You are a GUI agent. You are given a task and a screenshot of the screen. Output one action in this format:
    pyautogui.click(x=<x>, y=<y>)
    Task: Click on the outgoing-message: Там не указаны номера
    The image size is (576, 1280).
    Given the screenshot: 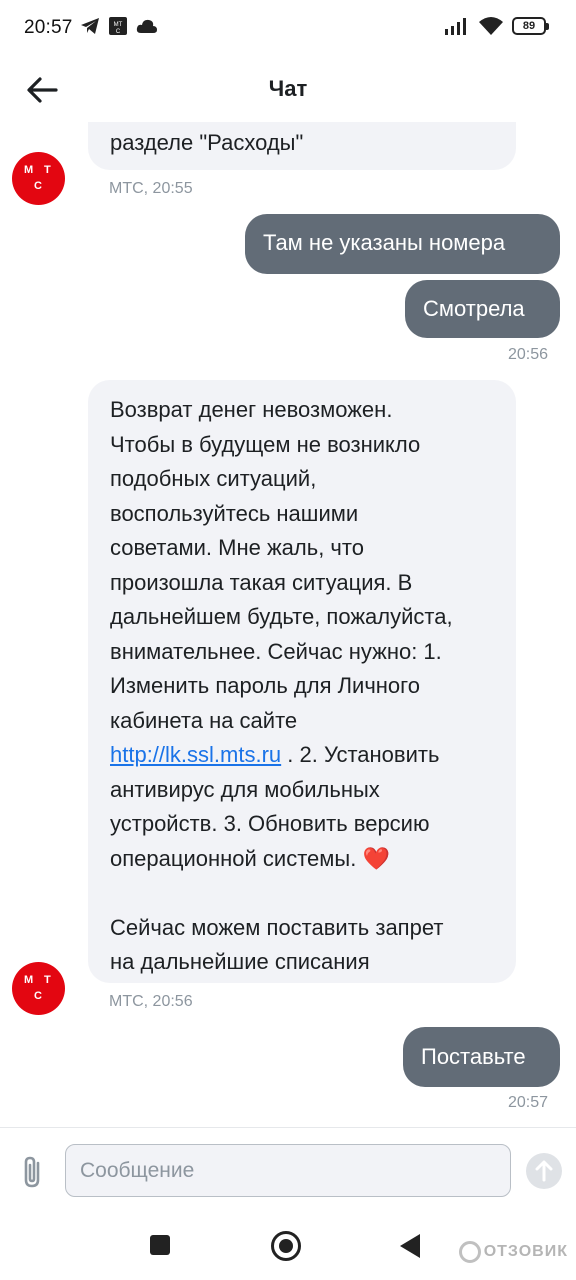 What is the action you would take?
    pyautogui.click(x=402, y=244)
    